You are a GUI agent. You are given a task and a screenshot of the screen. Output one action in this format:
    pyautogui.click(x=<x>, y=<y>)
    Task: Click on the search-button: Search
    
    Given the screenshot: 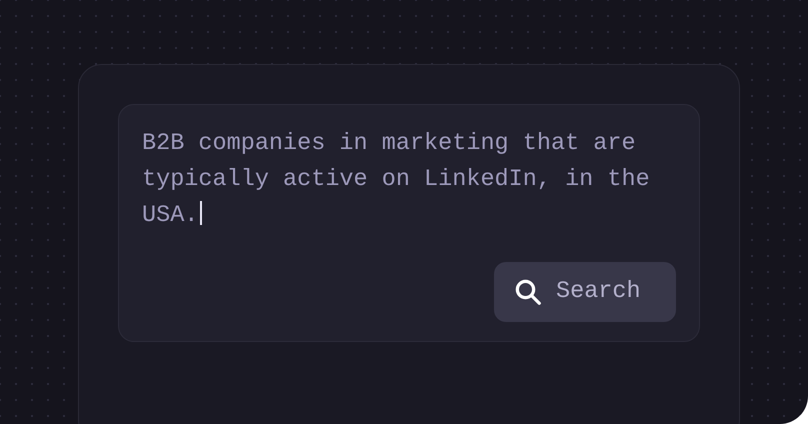 What is the action you would take?
    pyautogui.click(x=585, y=292)
    